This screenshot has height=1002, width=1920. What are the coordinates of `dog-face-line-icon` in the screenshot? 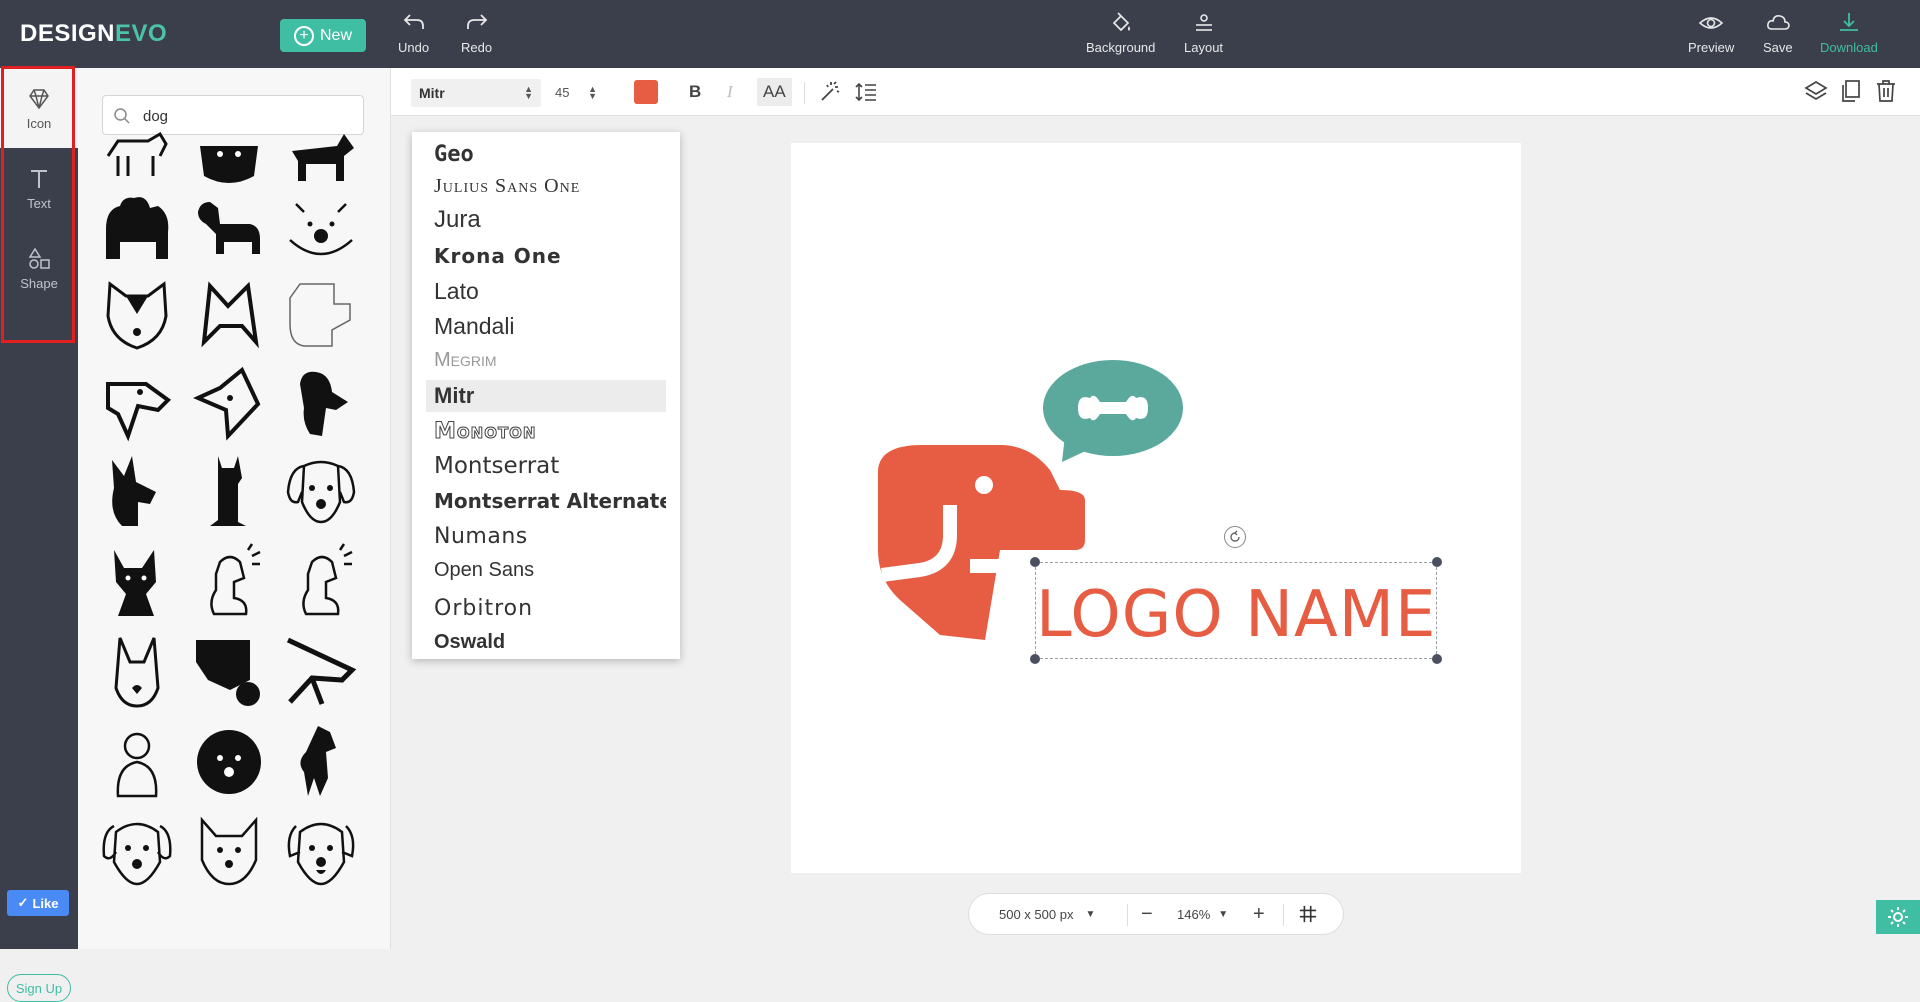 It's located at (321, 223).